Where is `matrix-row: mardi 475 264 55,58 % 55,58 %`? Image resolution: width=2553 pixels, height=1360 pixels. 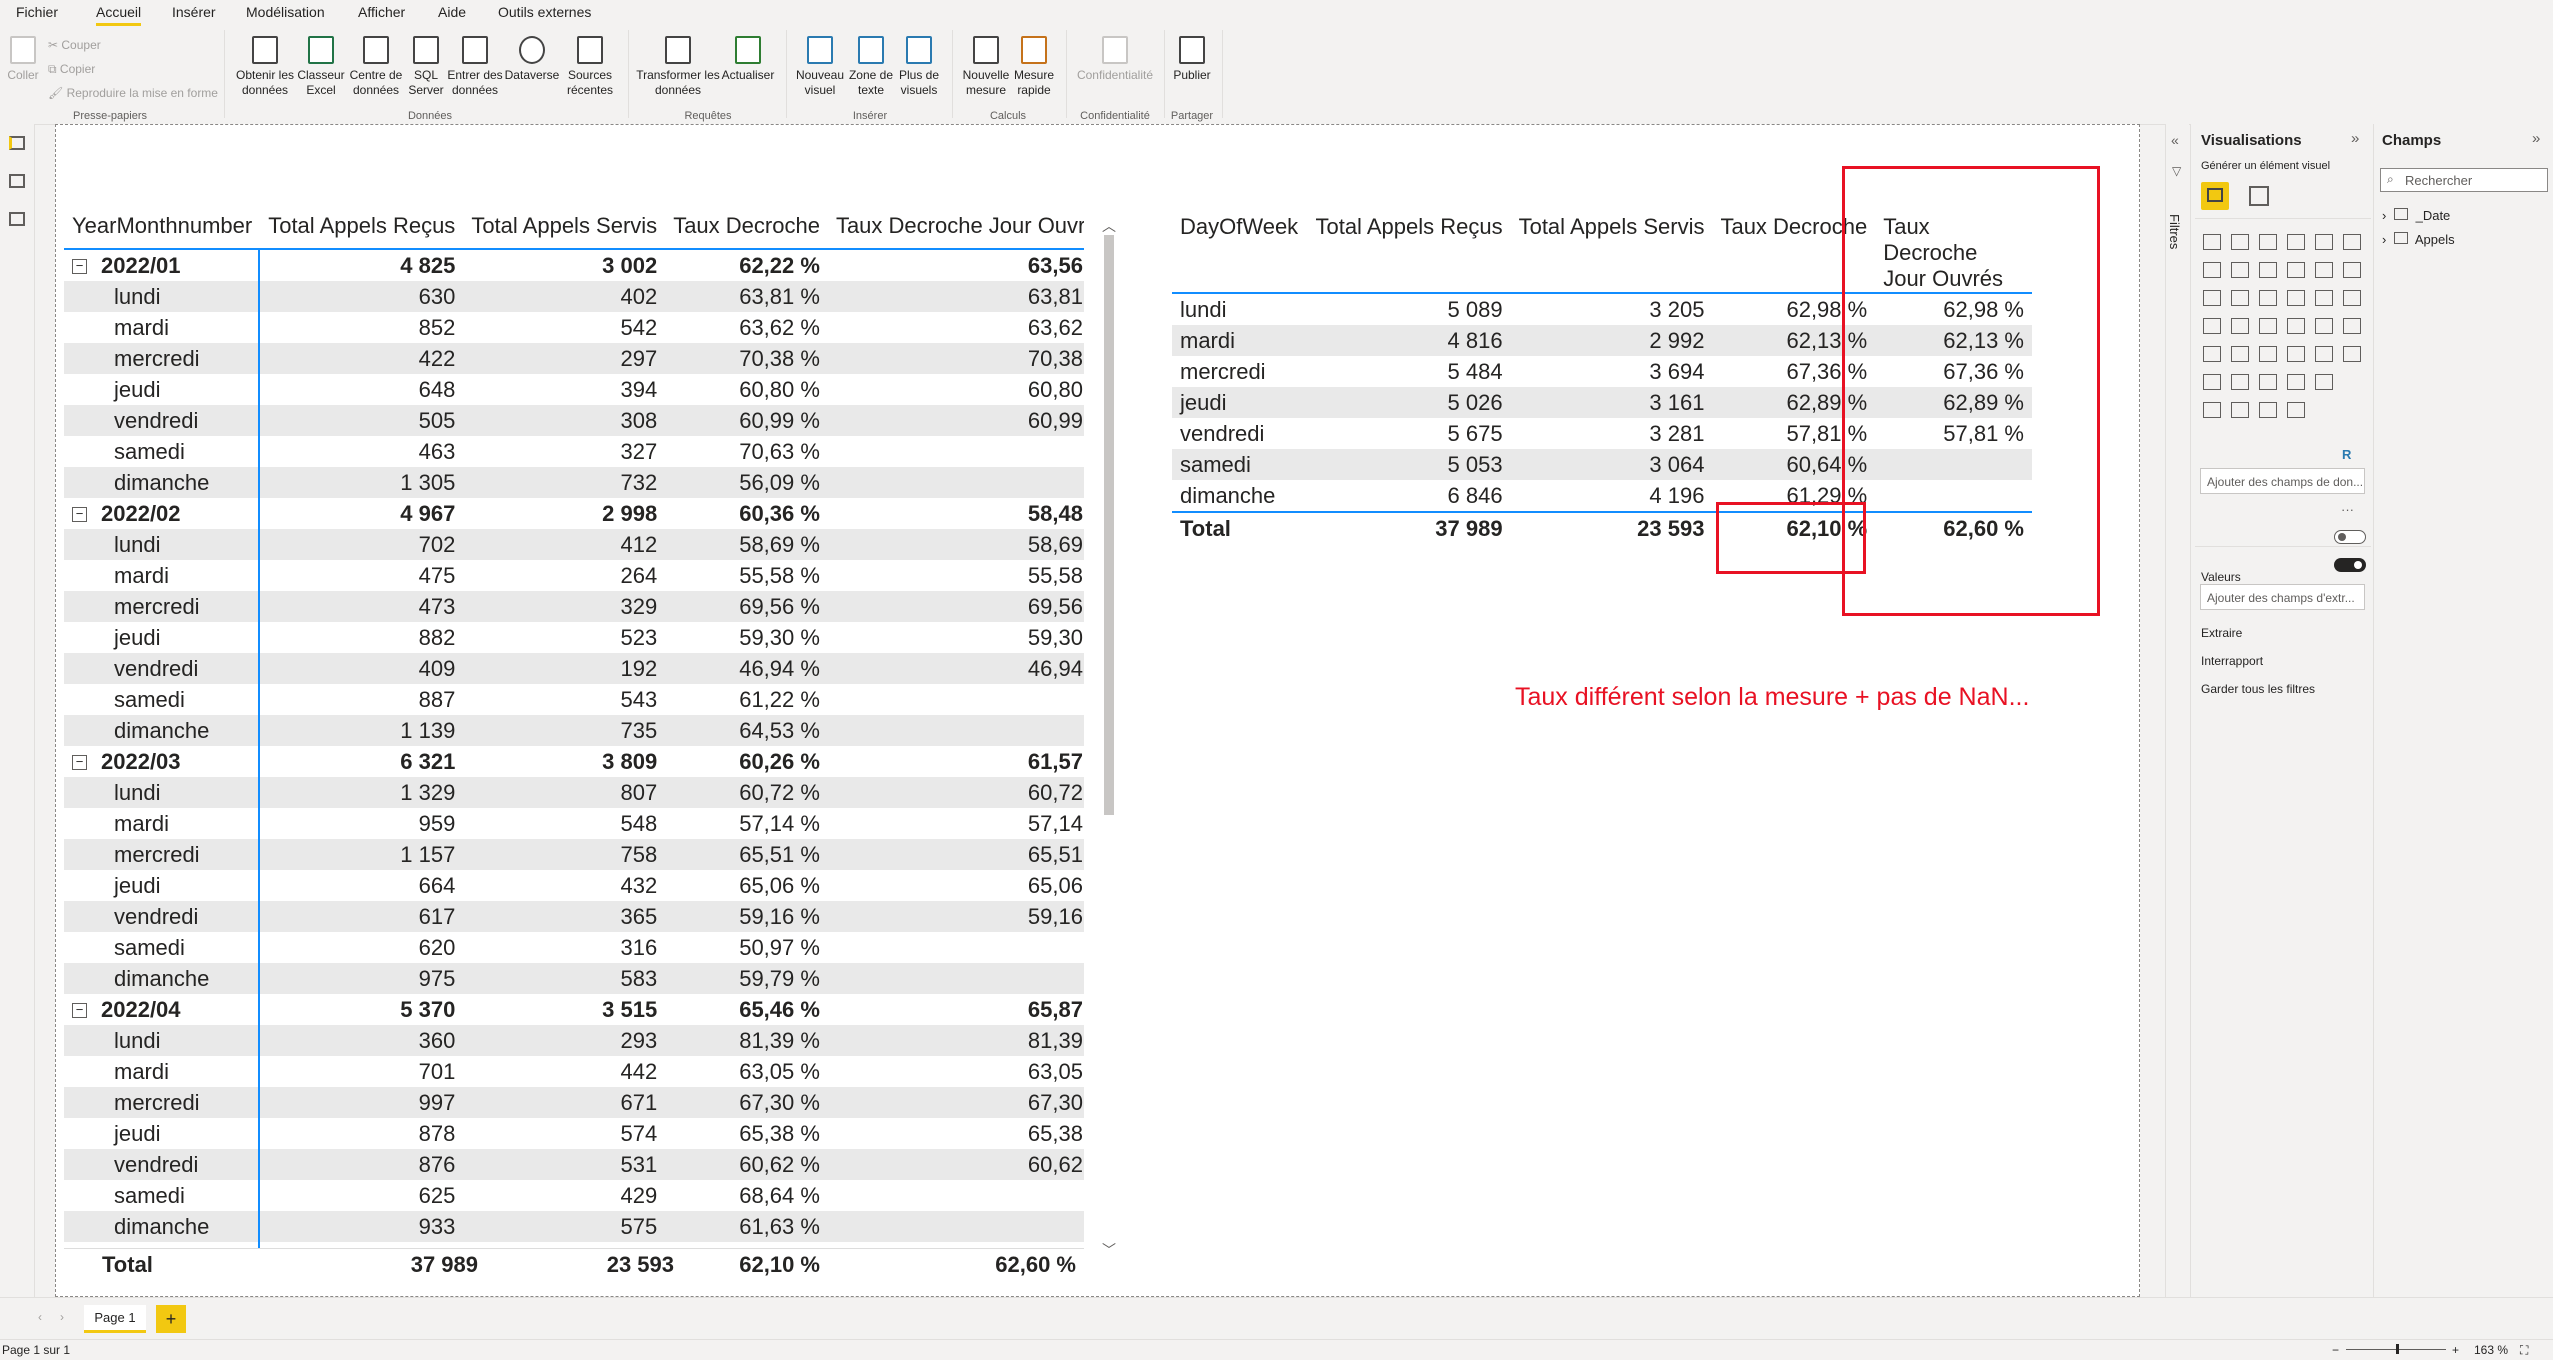
matrix-row: mardi 475 264 55,58 % 55,58 % is located at coordinates (574, 575).